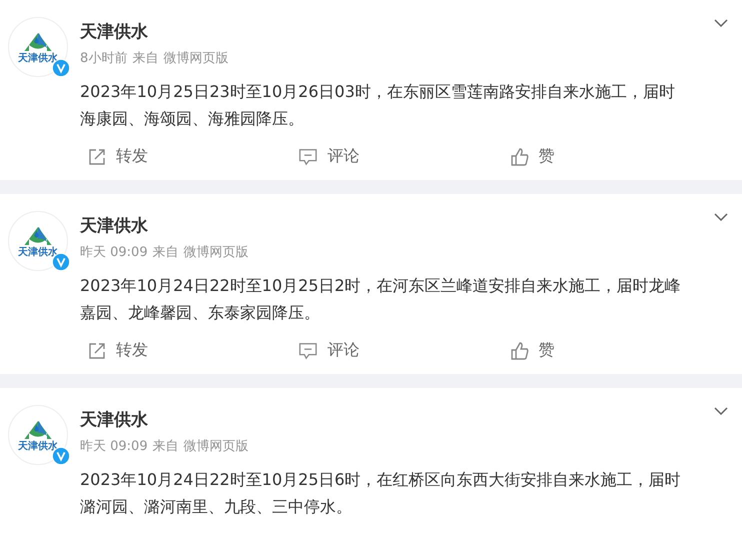 This screenshot has height=541, width=742. I want to click on post-text: 2023年10月24日22时至10月25日6时，在红桥区向东西大街安排自来水施工，届时潞河园、潞河南里、九段、三中停水。, so click(381, 493).